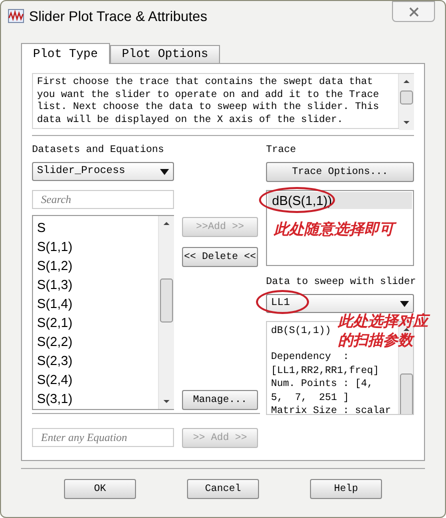  I want to click on list-item: S(1,4), so click(95, 303).